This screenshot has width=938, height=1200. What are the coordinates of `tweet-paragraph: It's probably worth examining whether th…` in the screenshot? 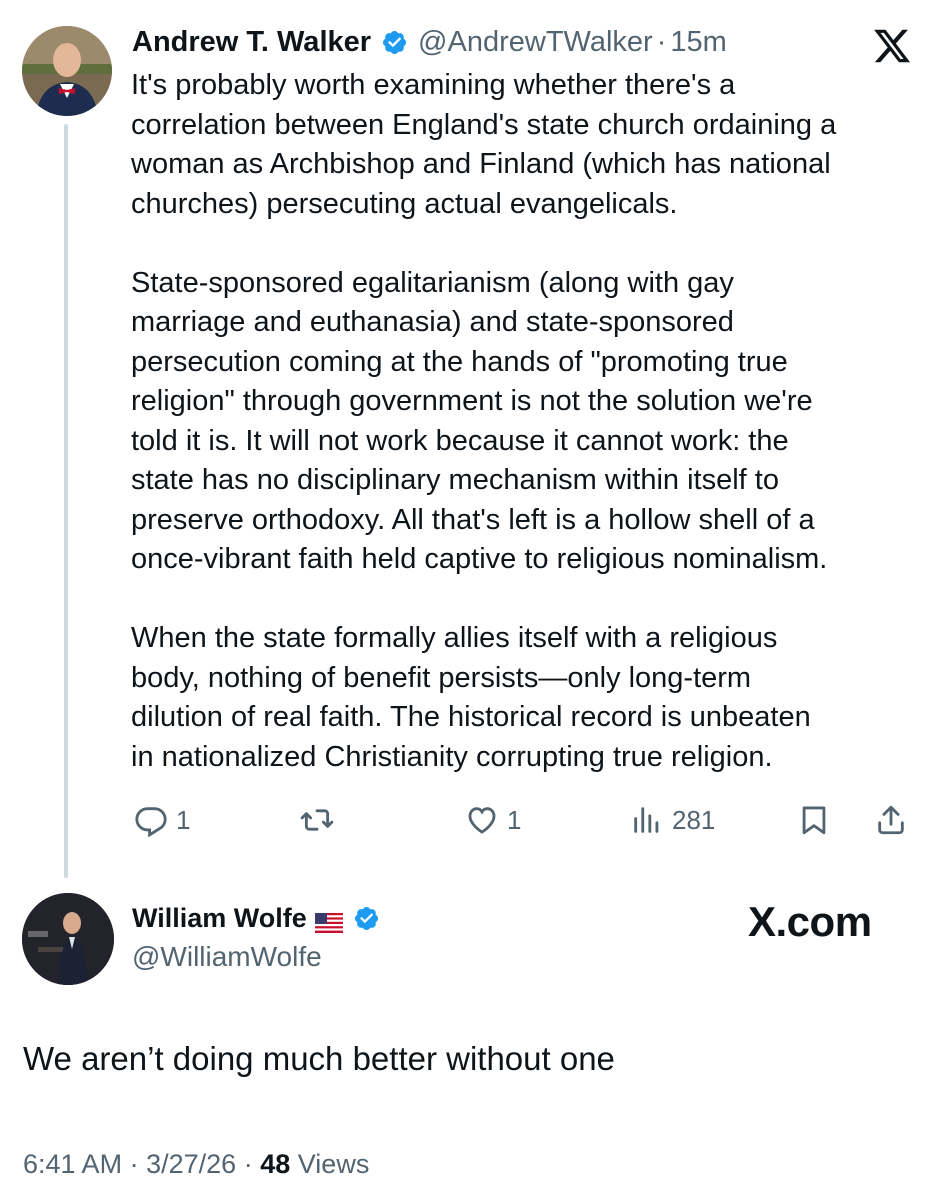 It's located at (531, 145).